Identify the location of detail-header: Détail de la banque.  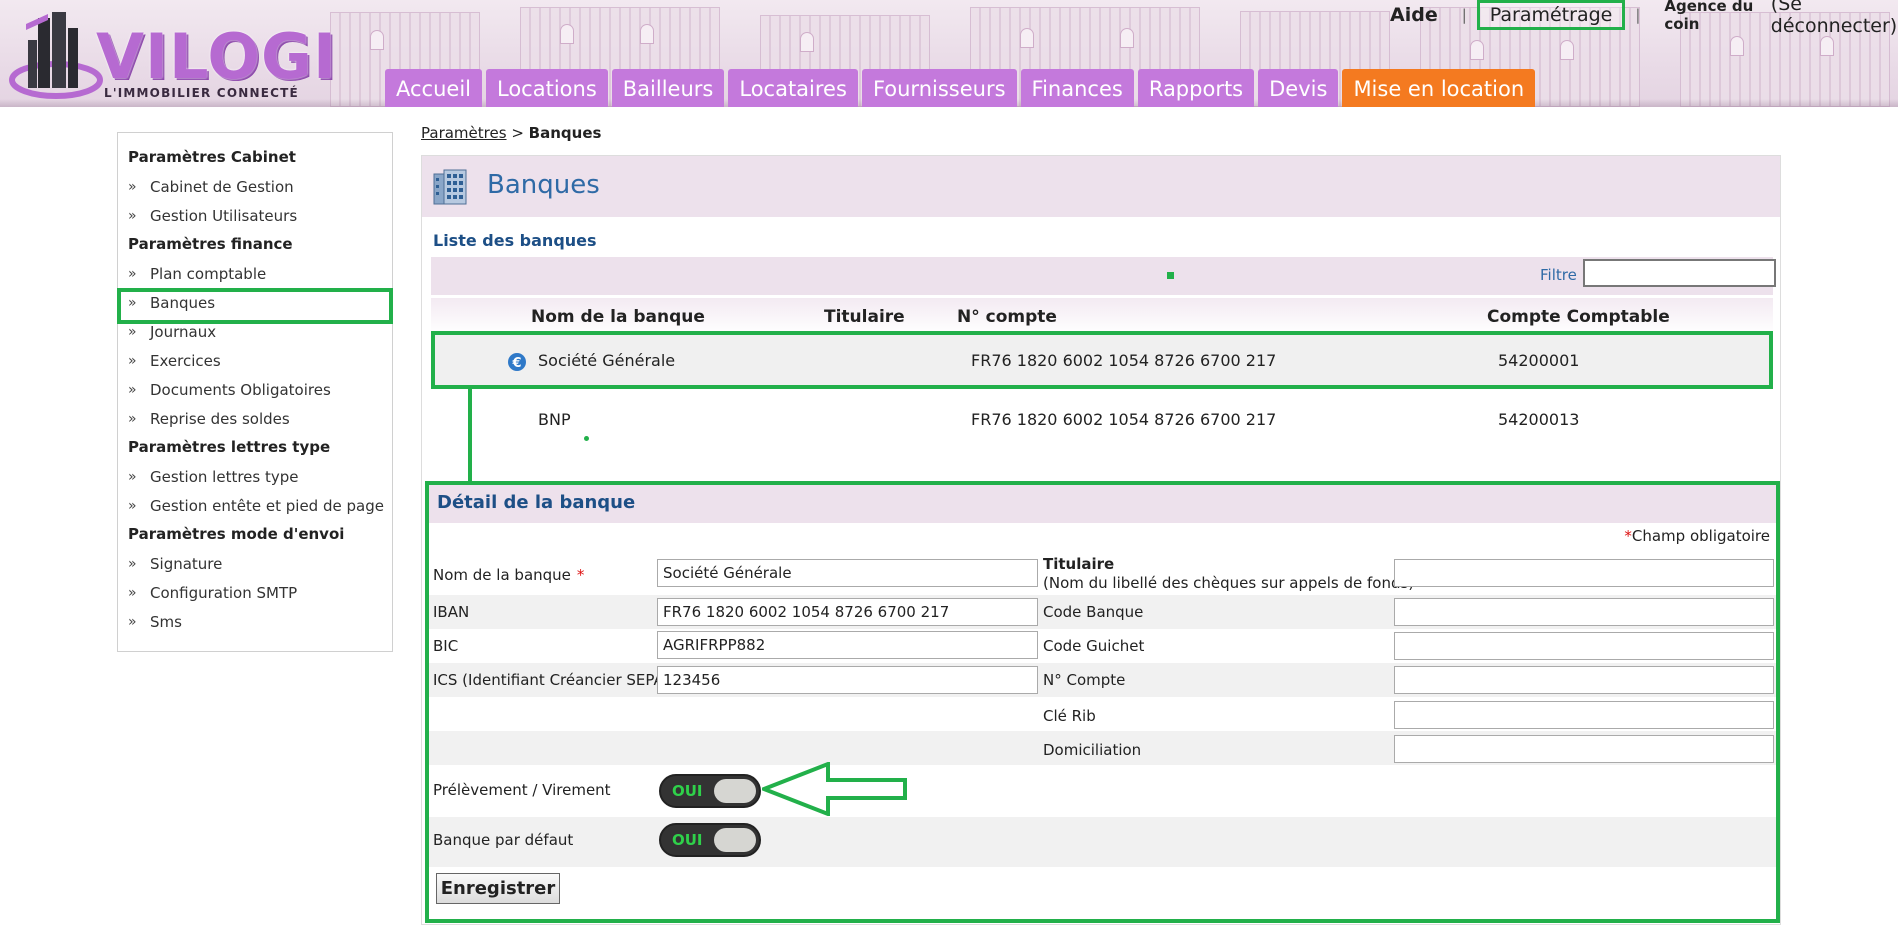
(1102, 504).